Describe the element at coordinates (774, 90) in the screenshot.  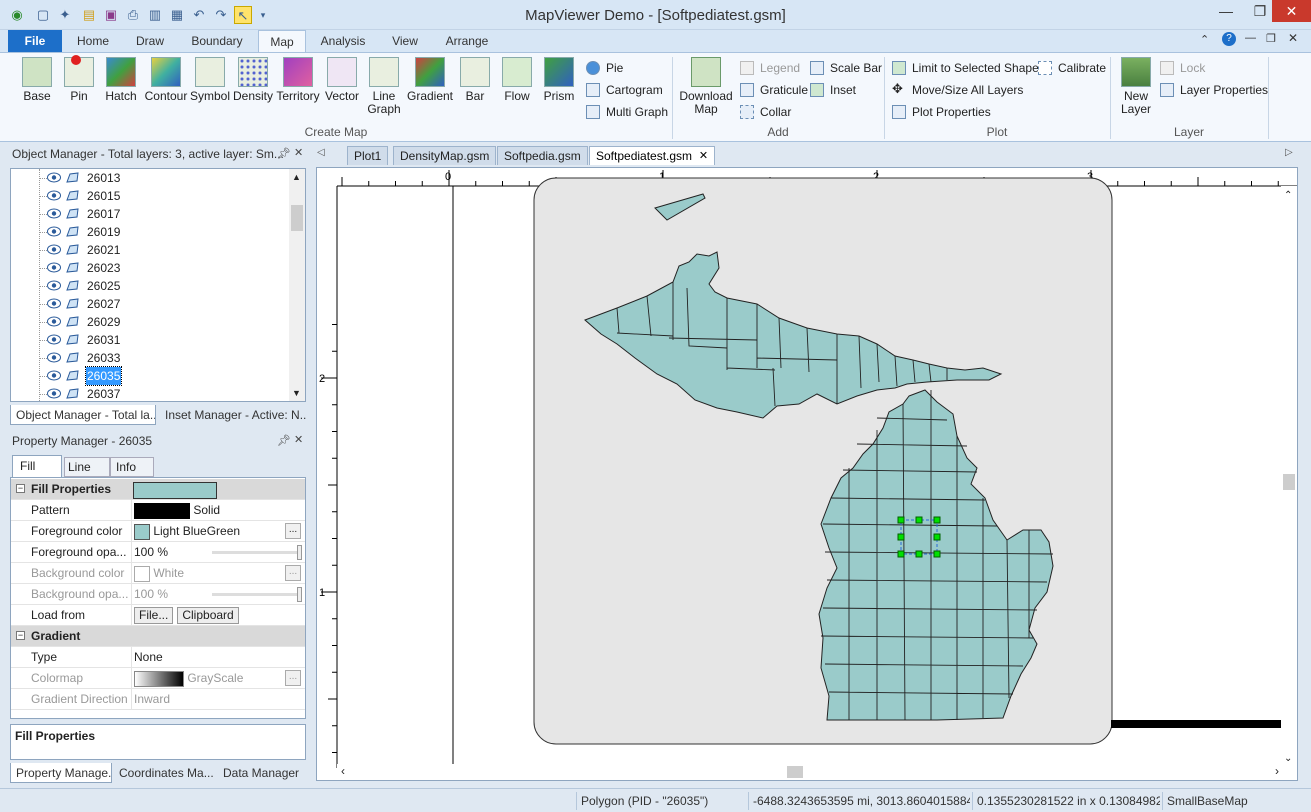
I see `graticule-button: Graticule` at that location.